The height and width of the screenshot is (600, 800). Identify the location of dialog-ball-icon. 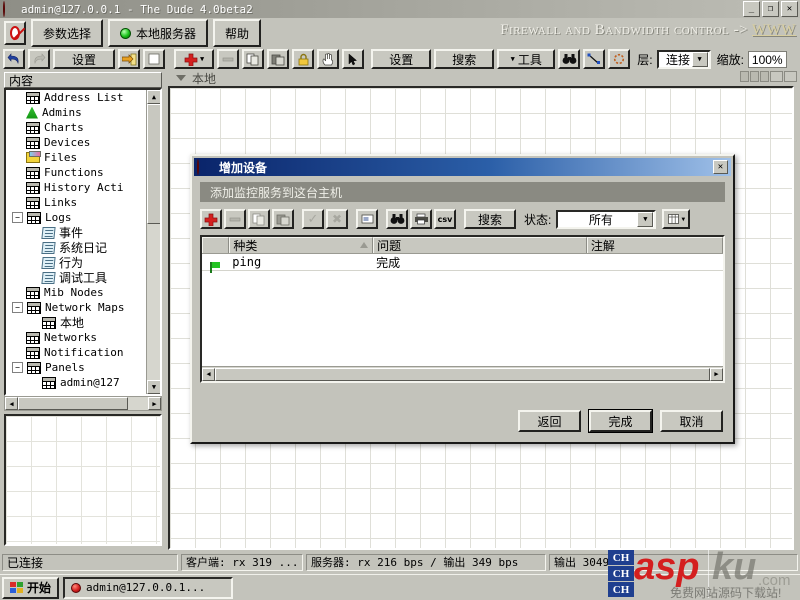
(204, 167).